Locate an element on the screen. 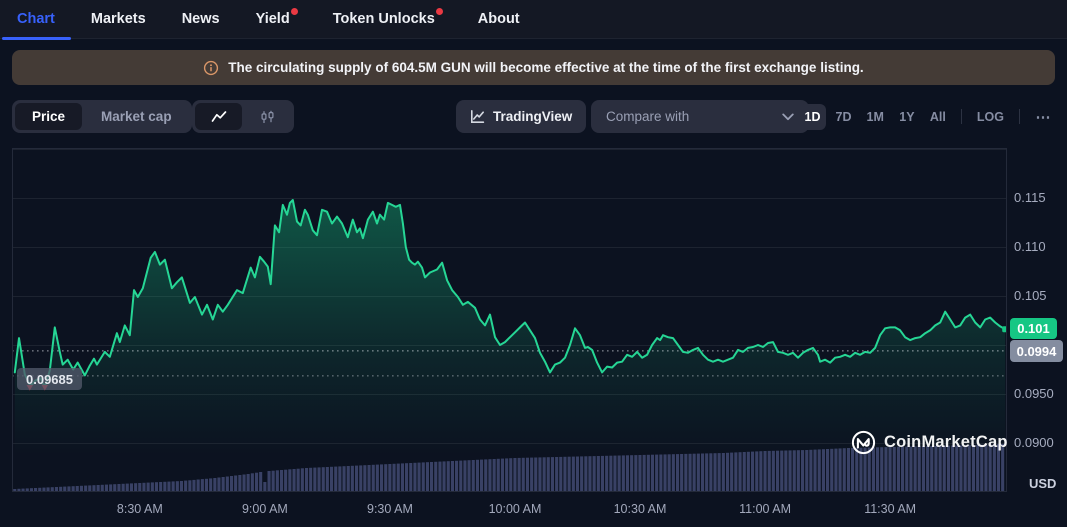 This screenshot has height=527, width=1067. previous-close-badge: 0.0994 is located at coordinates (1036, 351).